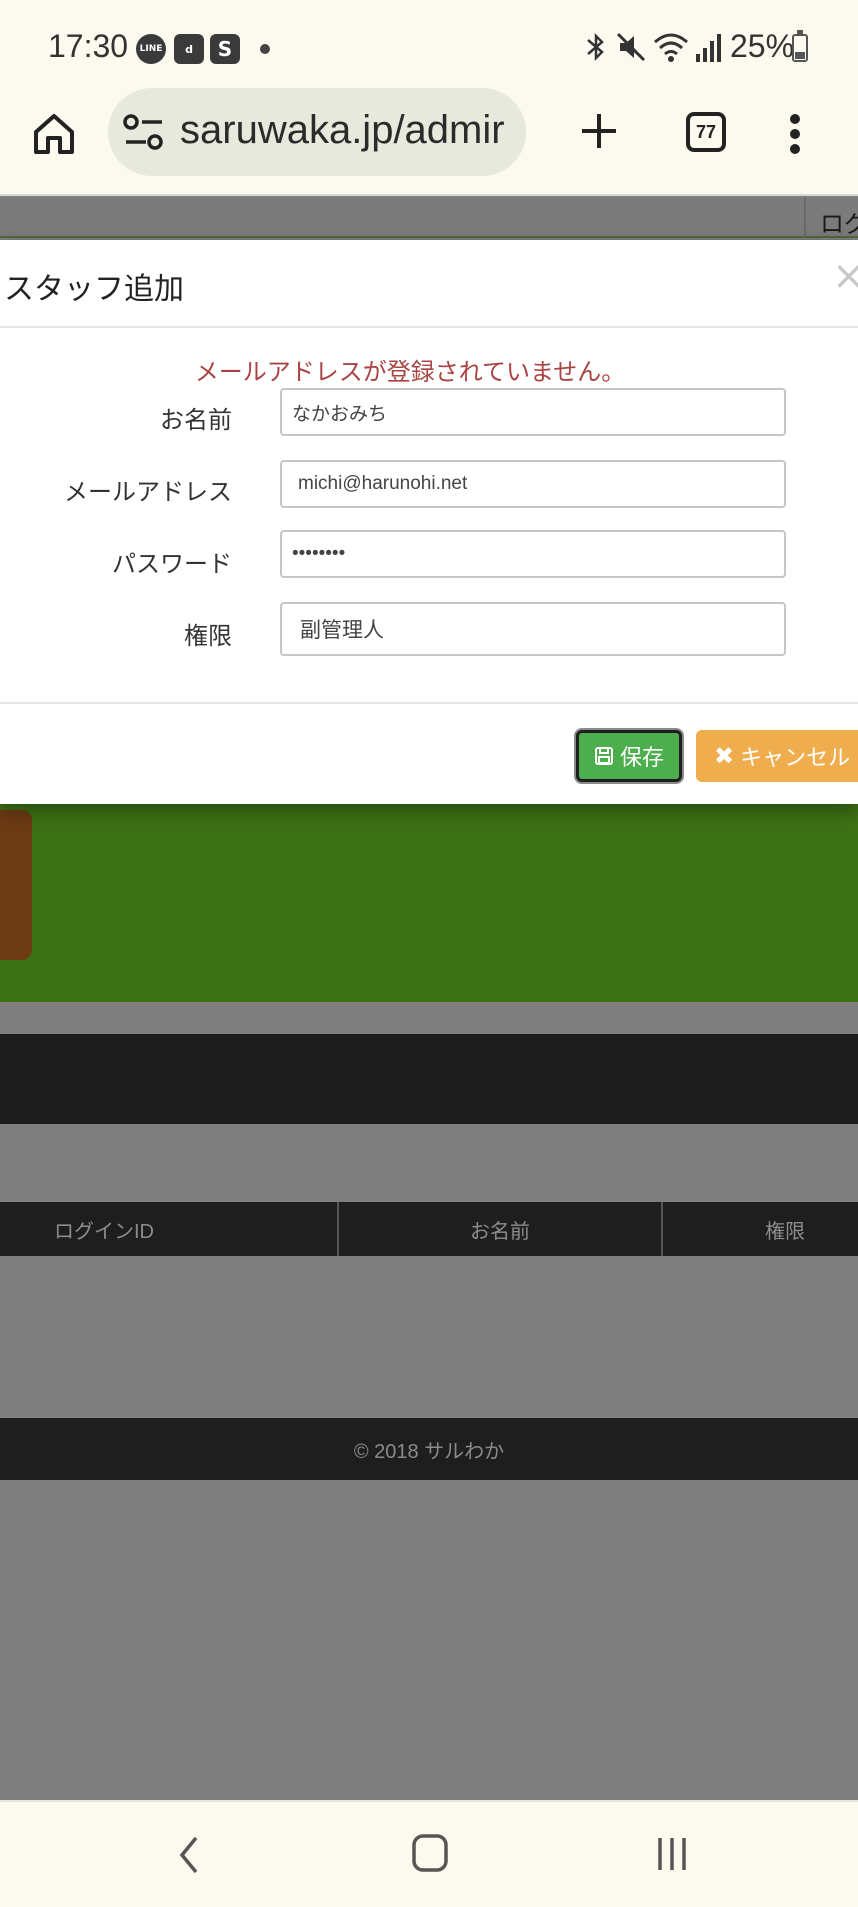 Image resolution: width=858 pixels, height=1907 pixels. I want to click on floppy-disk-icon, so click(603, 756).